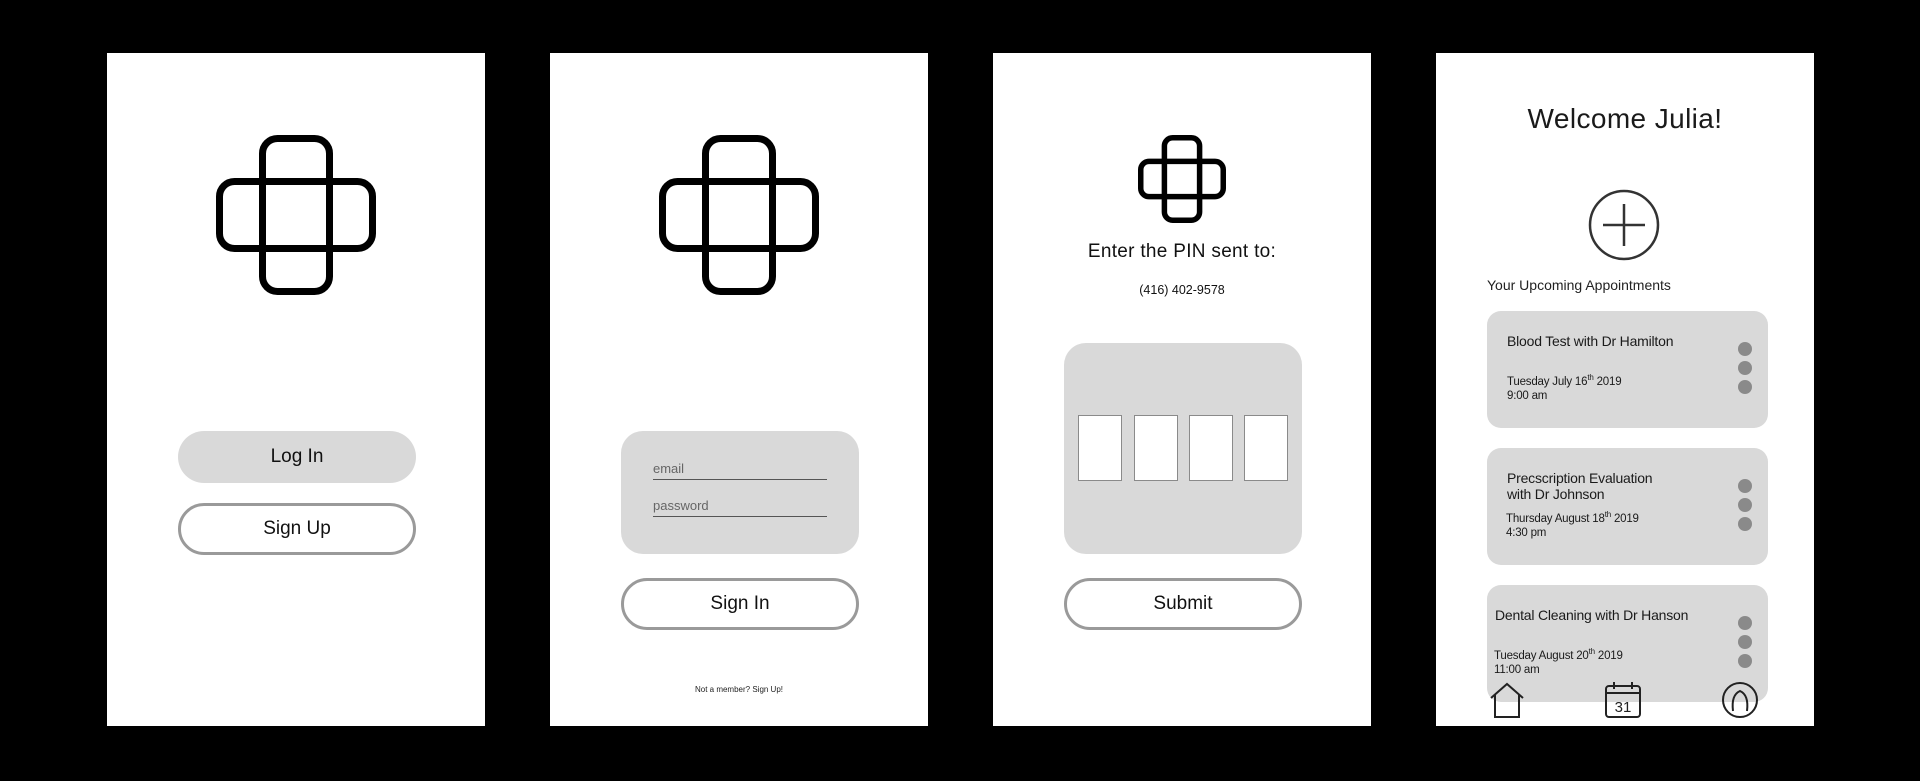  I want to click on signin-button: Sign In, so click(740, 604).